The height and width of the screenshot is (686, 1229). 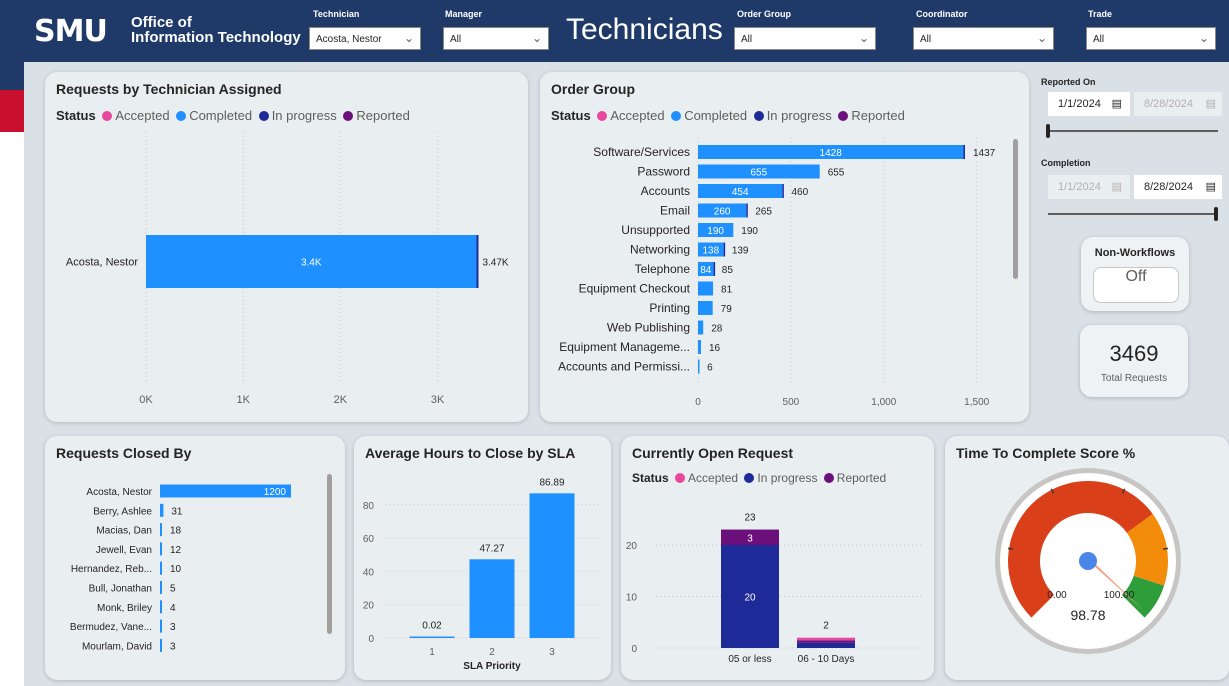 I want to click on category-label: Password, so click(x=663, y=172).